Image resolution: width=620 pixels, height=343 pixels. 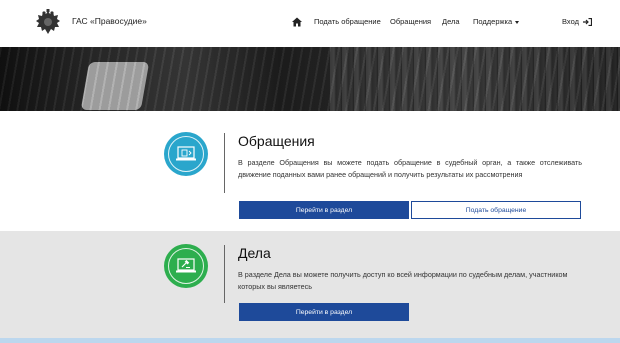 I want to click on nav-submit-appeal: Подать обращение, so click(x=347, y=21).